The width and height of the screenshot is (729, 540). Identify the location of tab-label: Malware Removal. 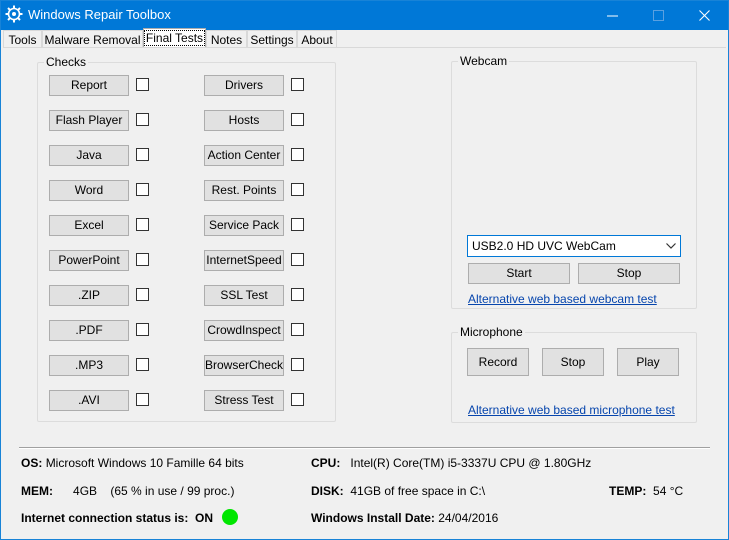
(92, 40).